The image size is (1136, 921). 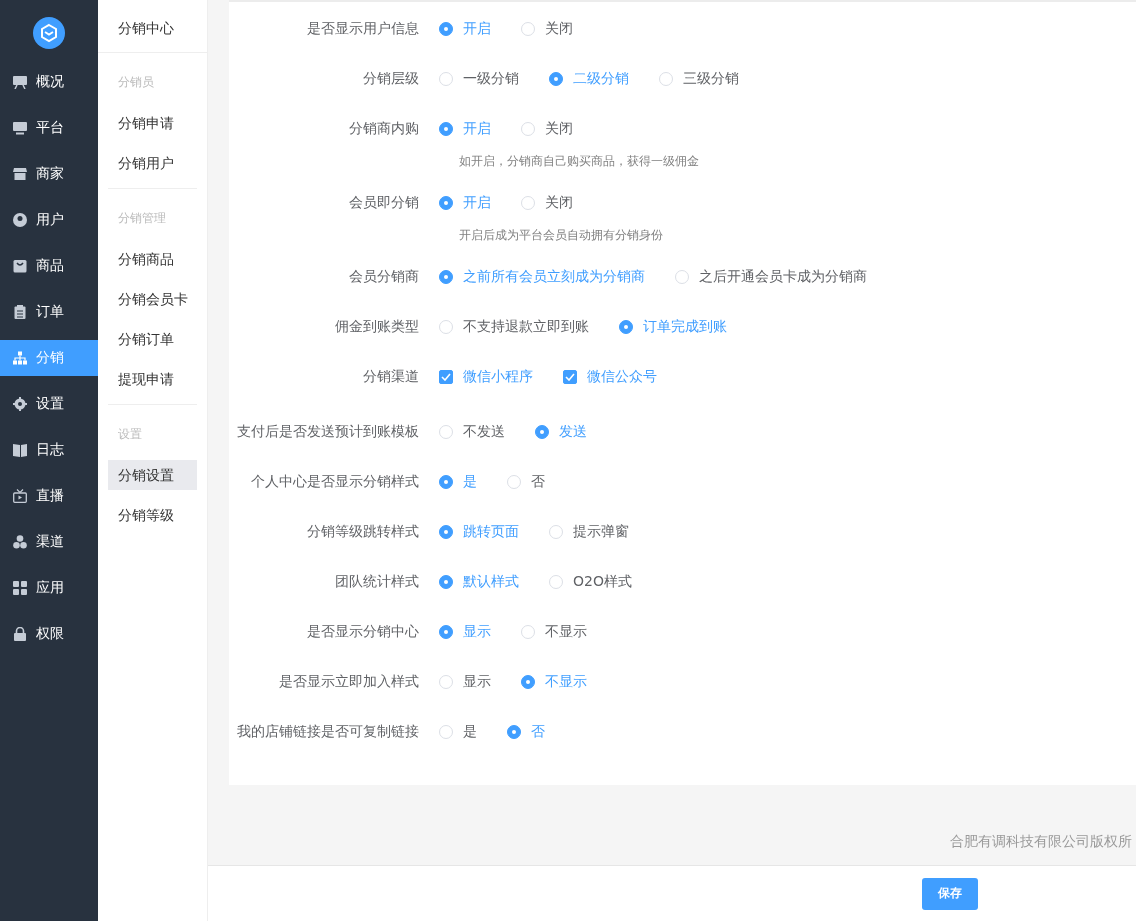 What do you see at coordinates (391, 377) in the screenshot?
I see `field-label: 分销渠道` at bounding box center [391, 377].